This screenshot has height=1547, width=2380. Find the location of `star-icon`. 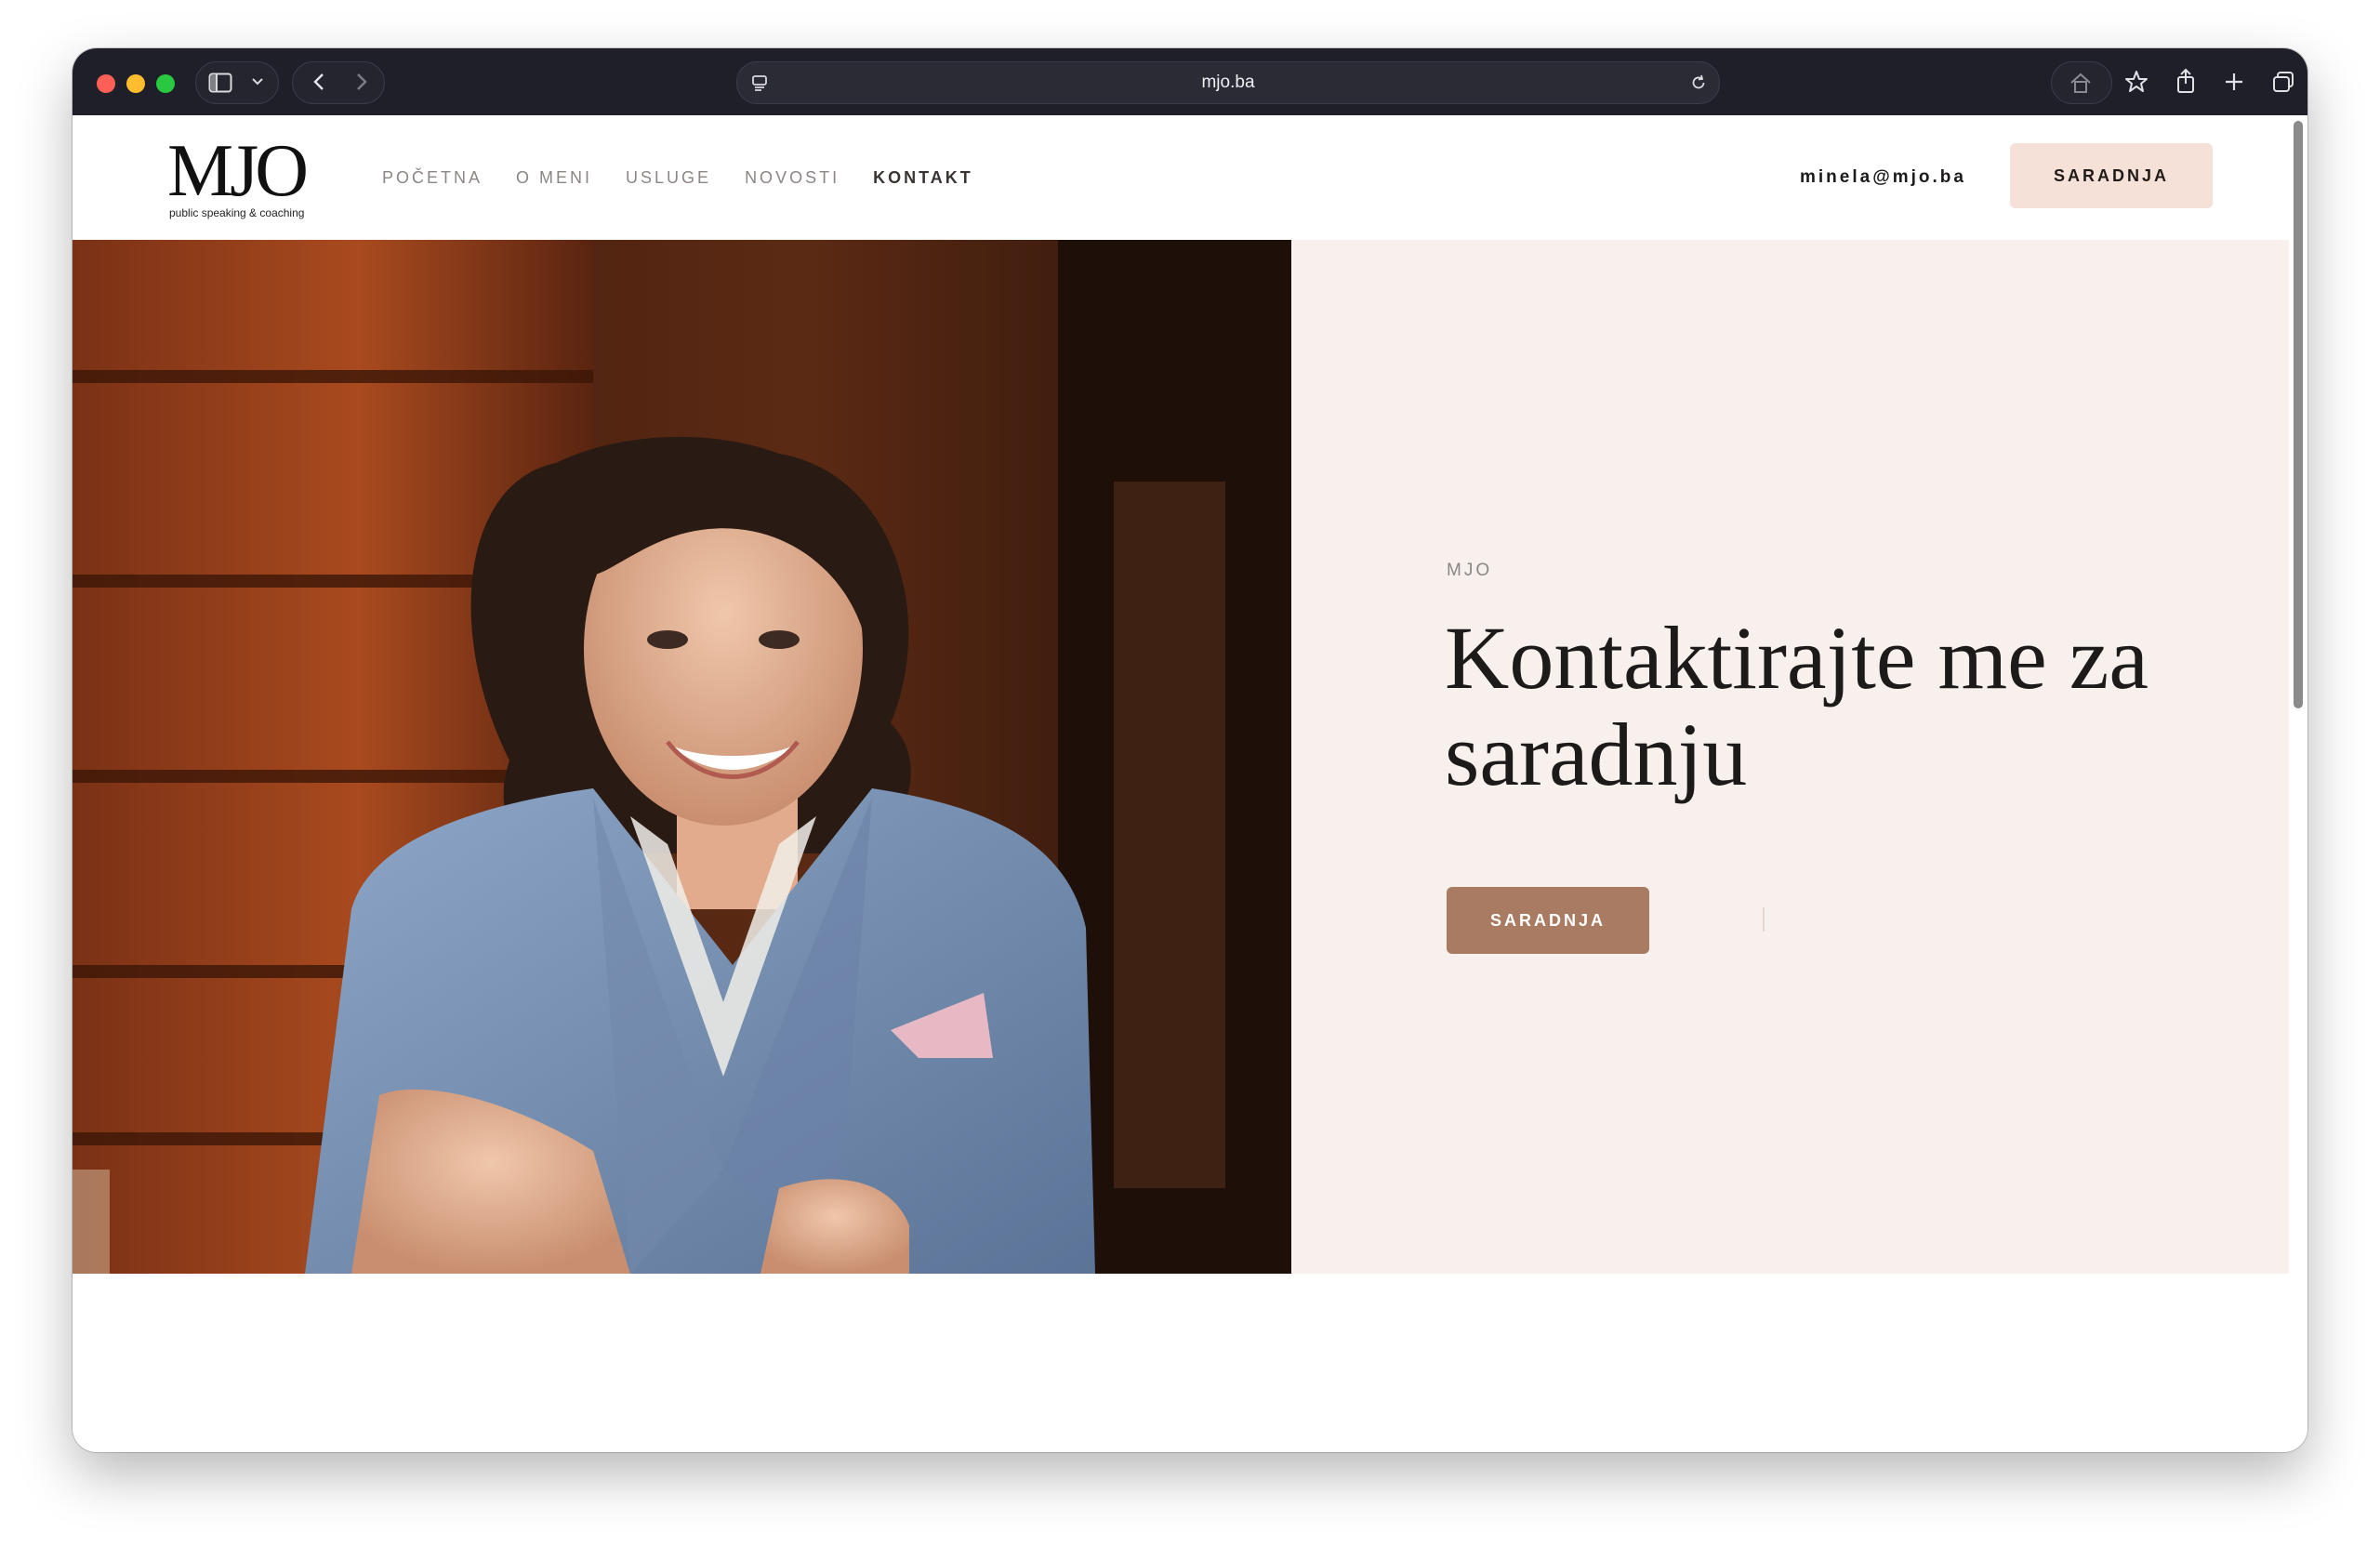

star-icon is located at coordinates (2136, 82).